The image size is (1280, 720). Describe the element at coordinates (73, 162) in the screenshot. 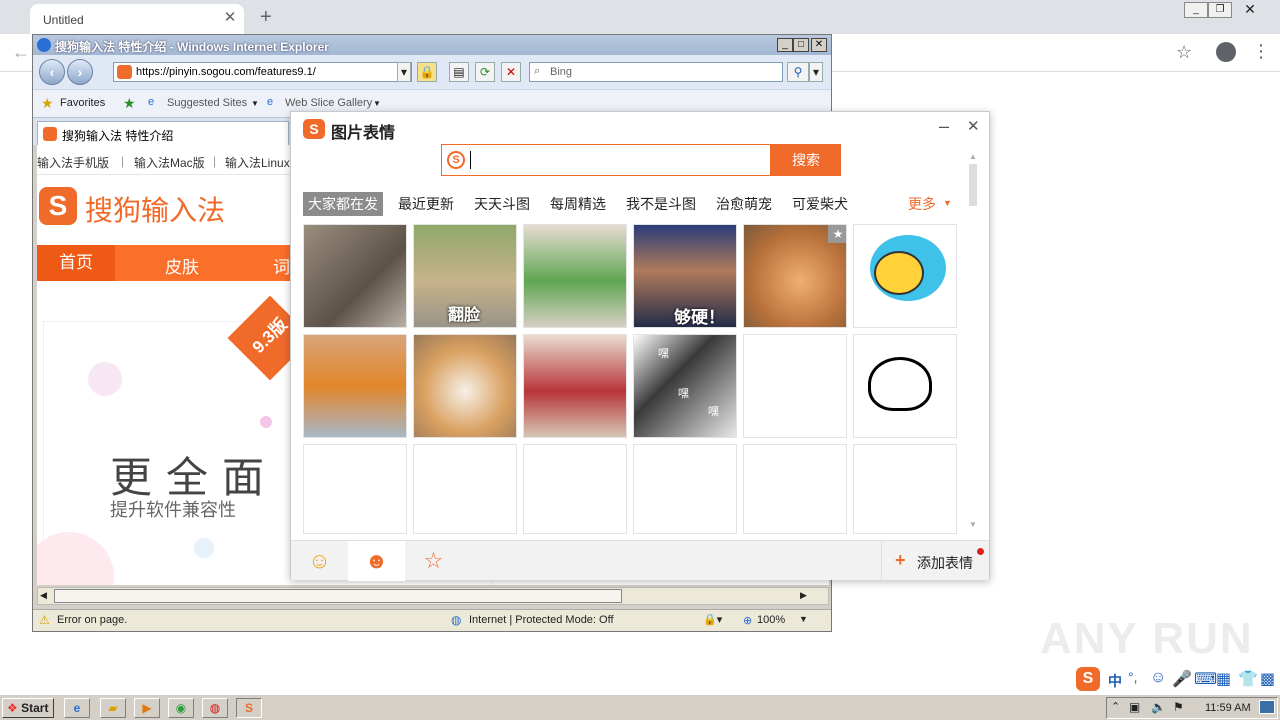

I see `top-link-mobile: 输入法手机版` at that location.